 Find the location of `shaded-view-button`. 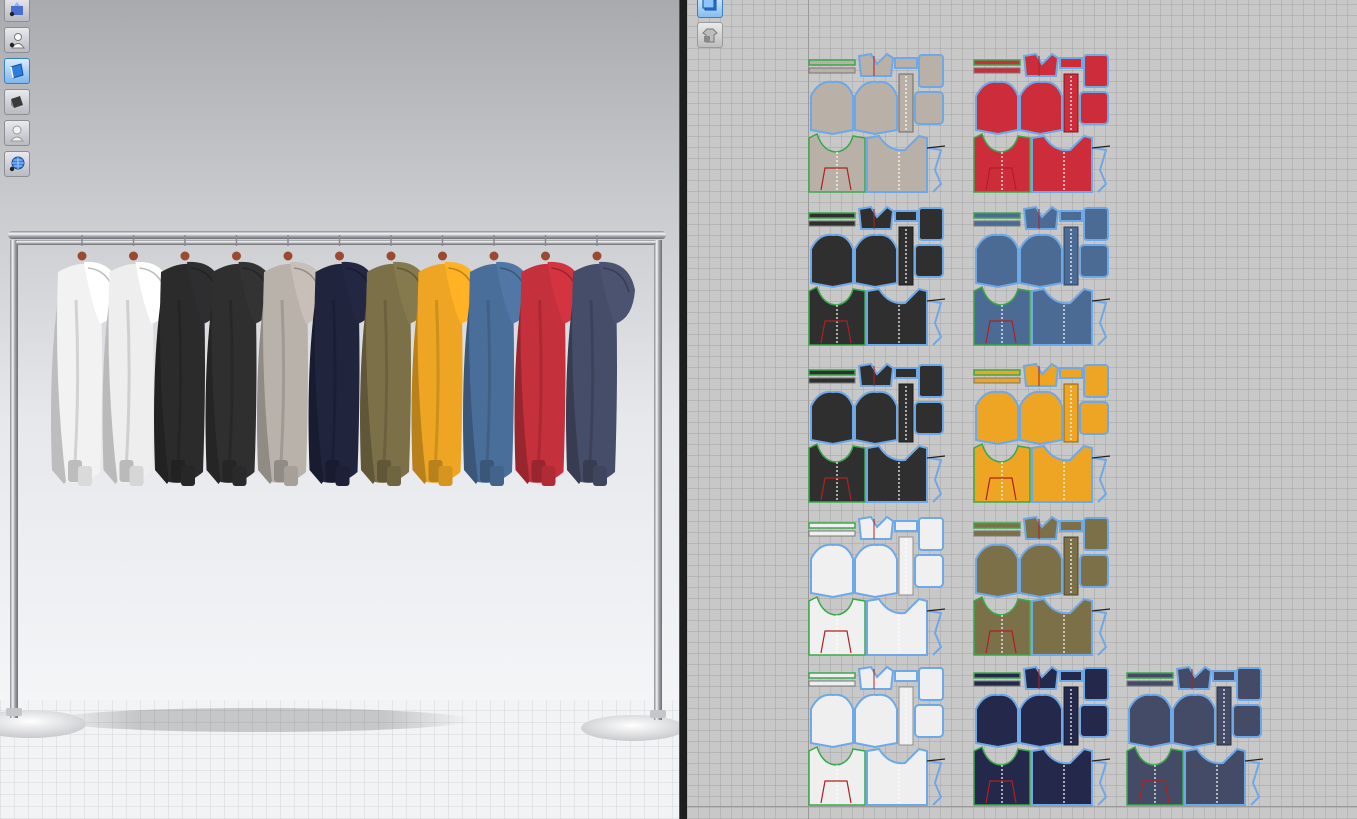

shaded-view-button is located at coordinates (17, 102).